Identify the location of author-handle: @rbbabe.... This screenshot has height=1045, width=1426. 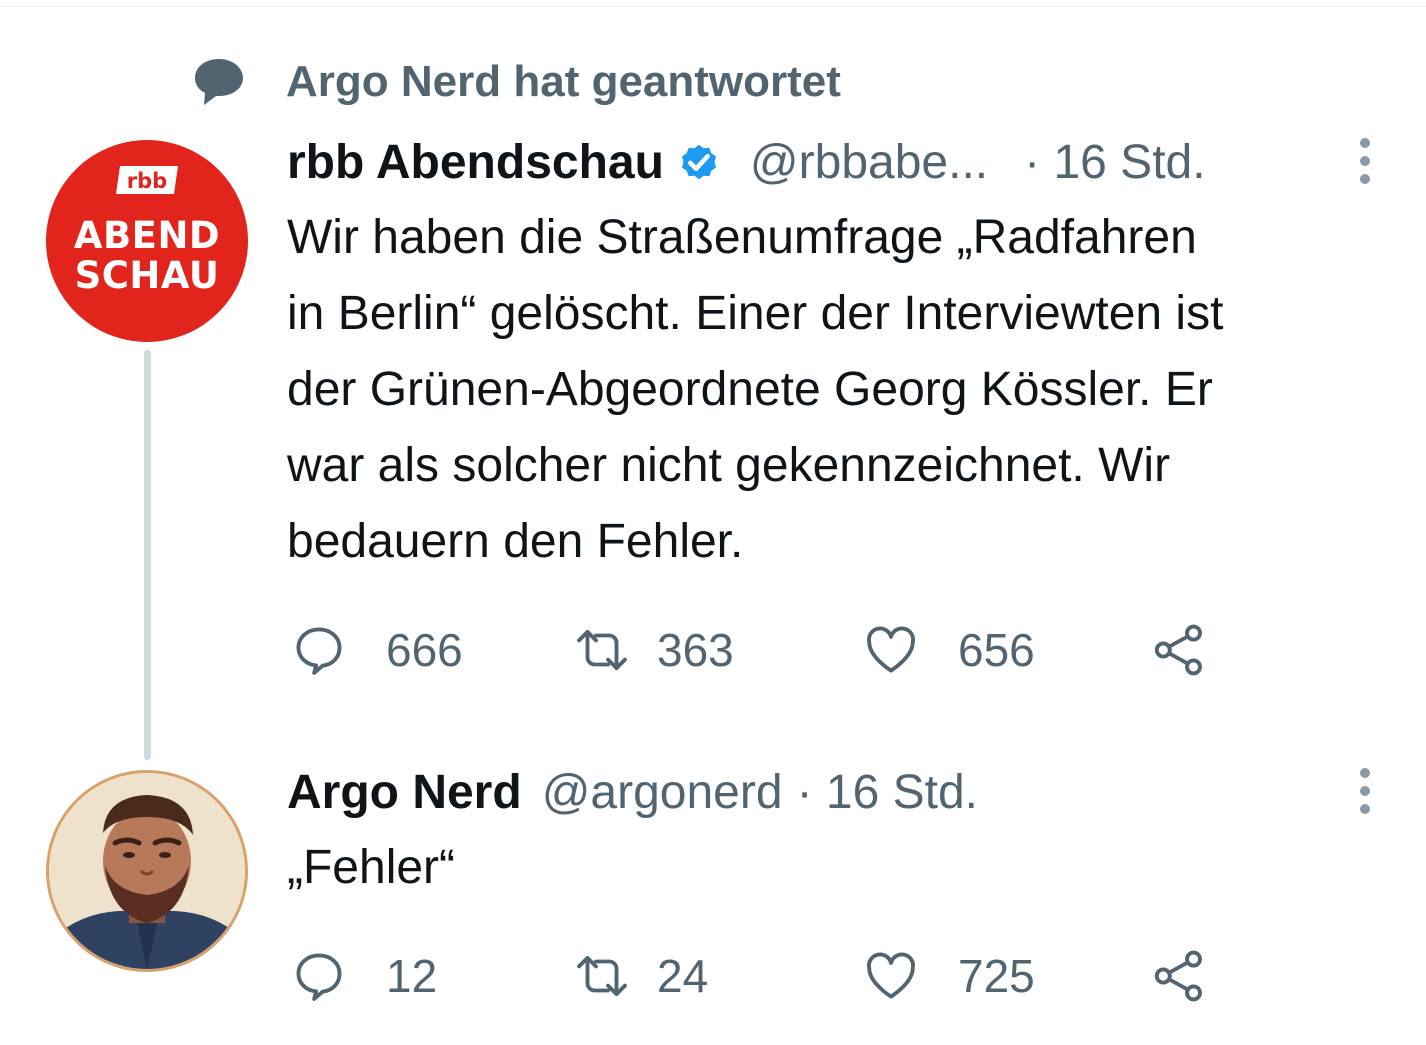
(869, 162).